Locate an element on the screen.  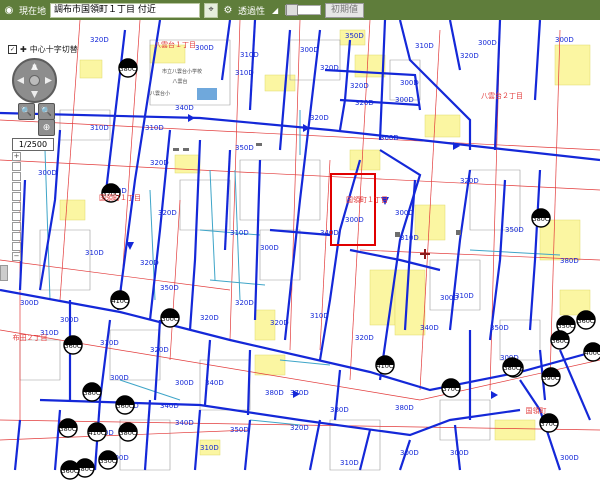
side-panel-toggle is located at coordinates (4, 273).